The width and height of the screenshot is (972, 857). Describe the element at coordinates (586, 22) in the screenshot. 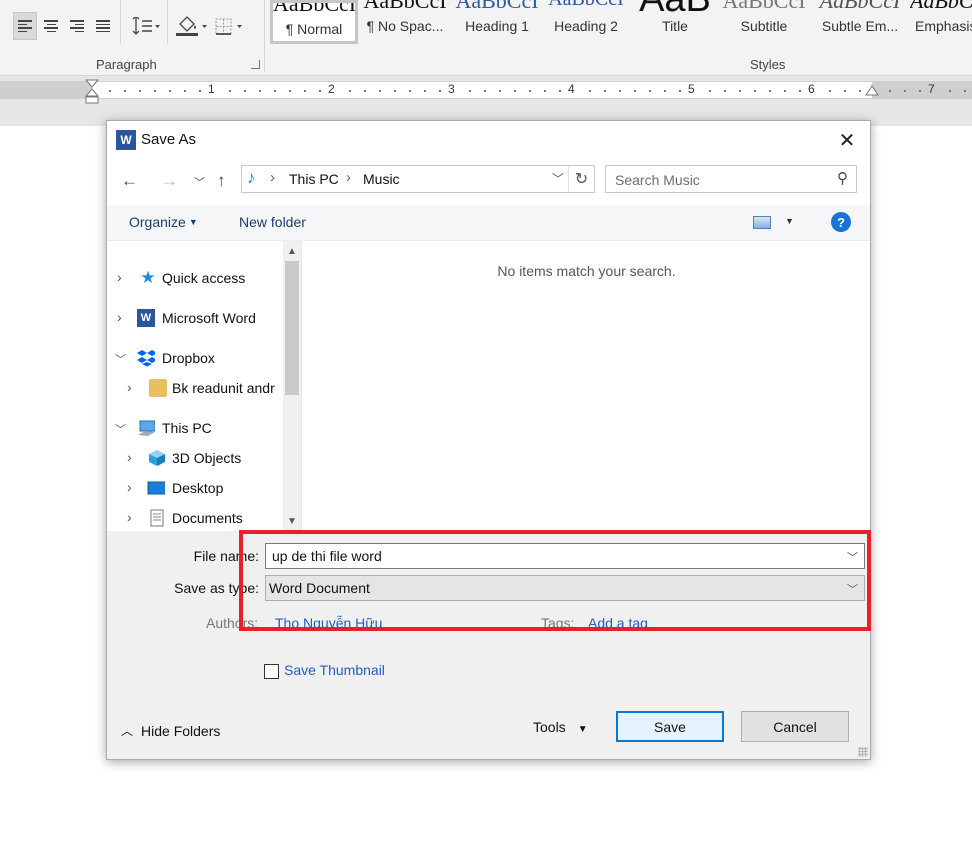

I see `style-heading-2: AaBbCcI Heading 2` at that location.